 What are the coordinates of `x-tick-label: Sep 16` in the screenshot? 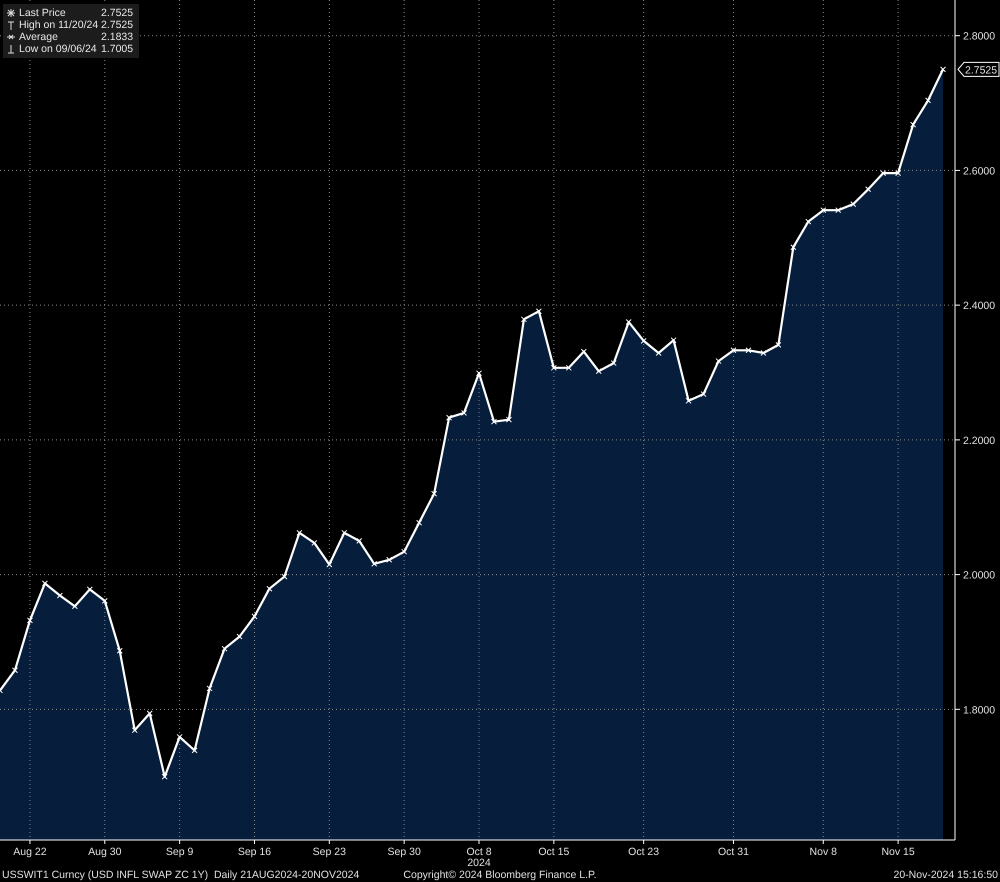 It's located at (255, 852).